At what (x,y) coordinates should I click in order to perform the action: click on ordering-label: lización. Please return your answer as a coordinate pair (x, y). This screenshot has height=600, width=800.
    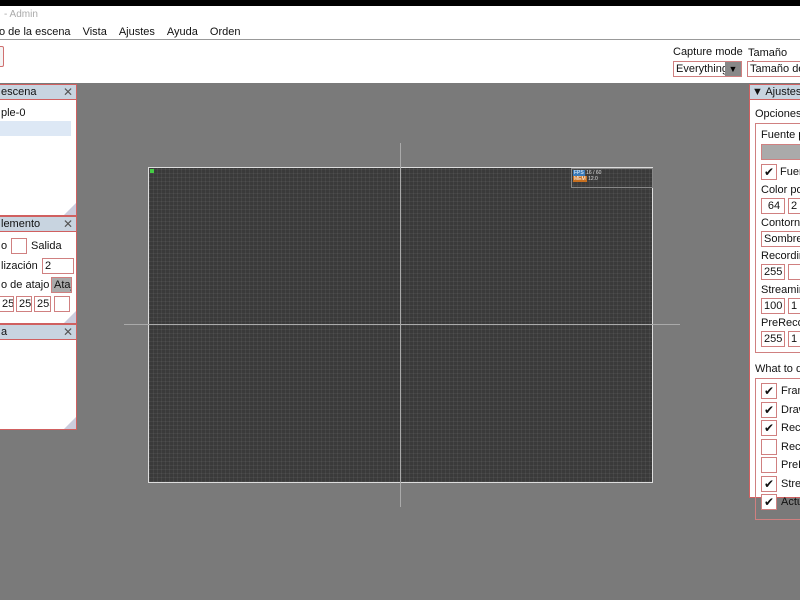
    Looking at the image, I should click on (19, 266).